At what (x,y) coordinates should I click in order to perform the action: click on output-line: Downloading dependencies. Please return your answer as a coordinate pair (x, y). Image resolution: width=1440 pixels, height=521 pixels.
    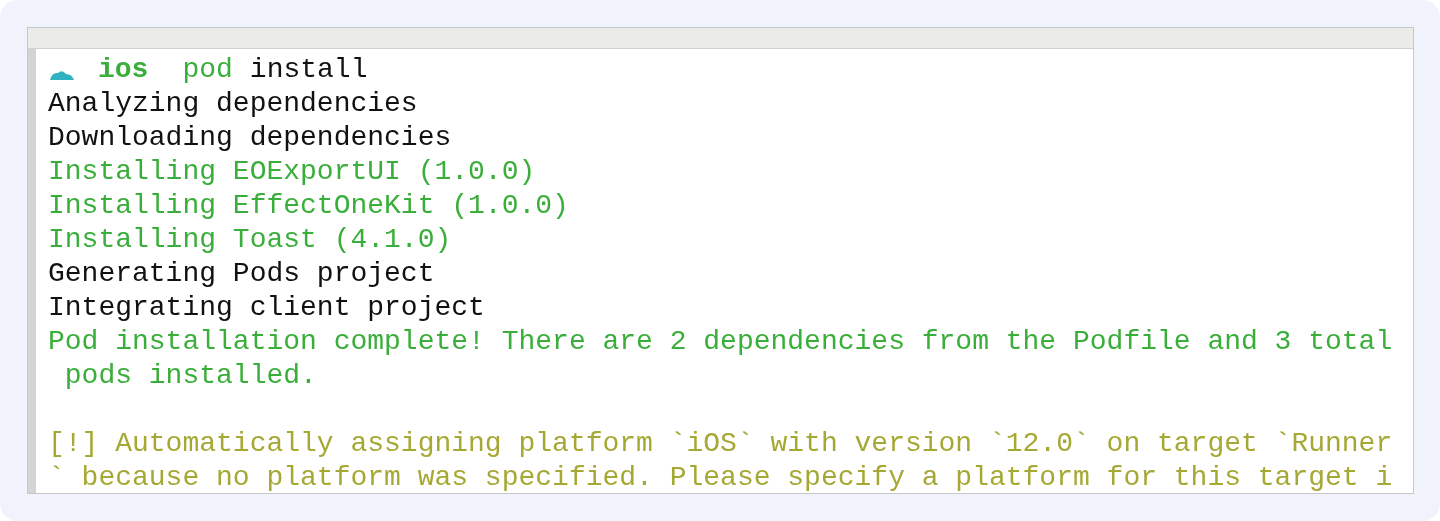
    Looking at the image, I should click on (250, 138).